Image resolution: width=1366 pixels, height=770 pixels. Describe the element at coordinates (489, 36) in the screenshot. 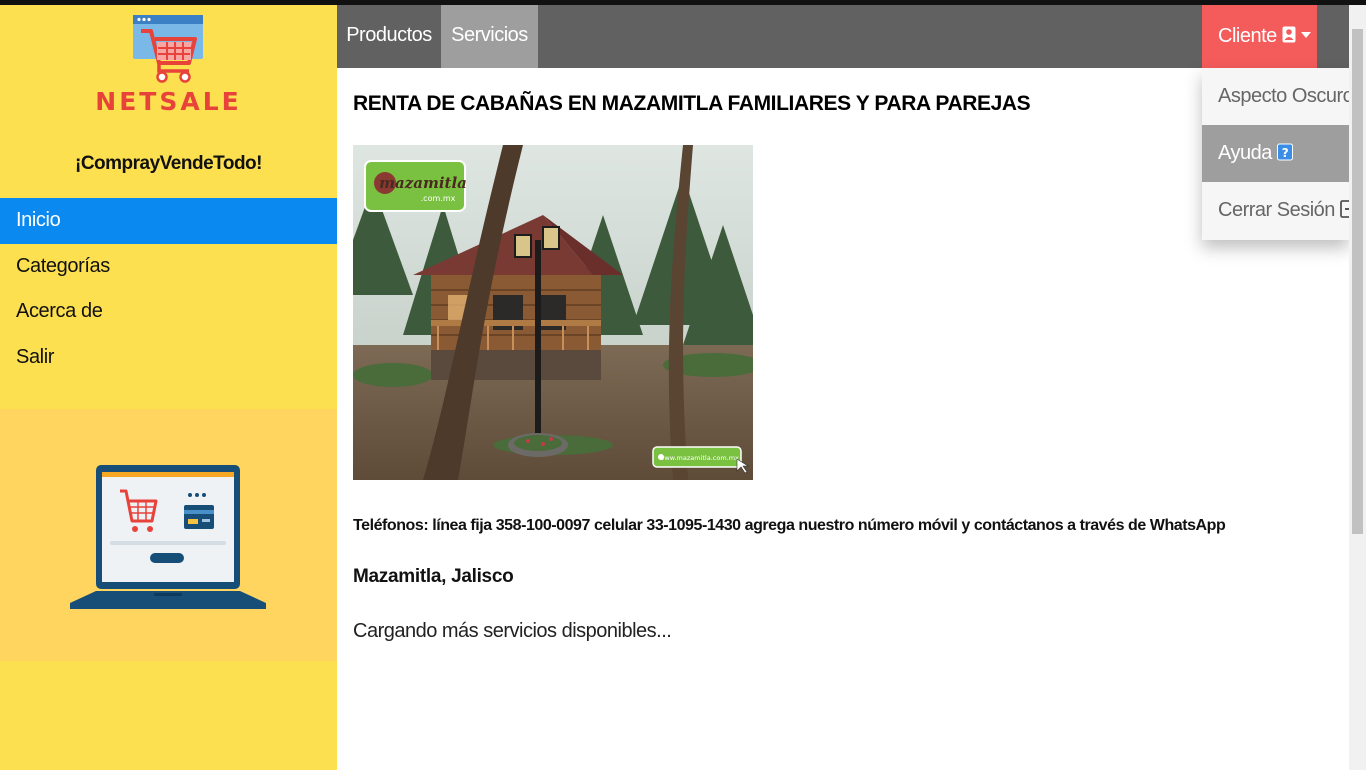

I see `tab-servicios: Servicios` at that location.